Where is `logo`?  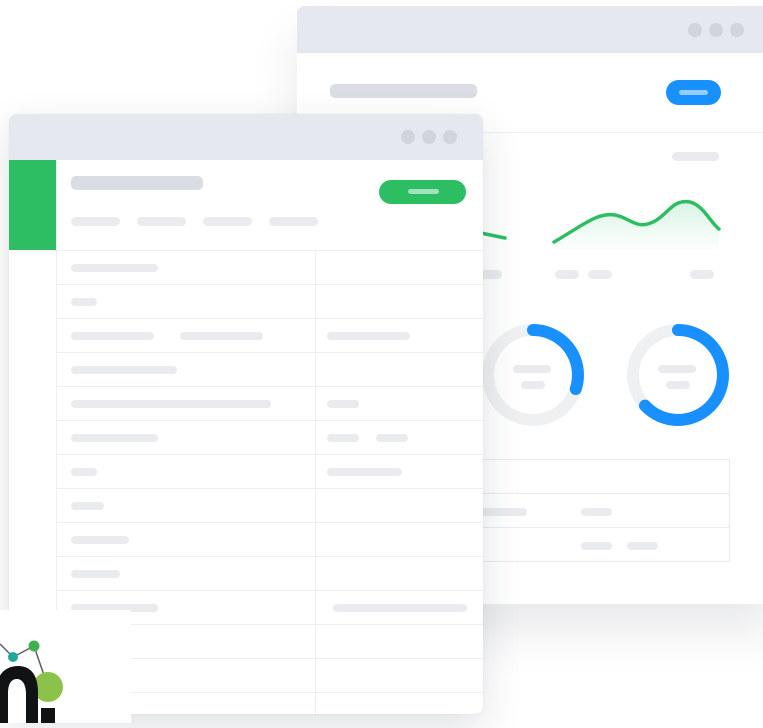 logo is located at coordinates (65, 666).